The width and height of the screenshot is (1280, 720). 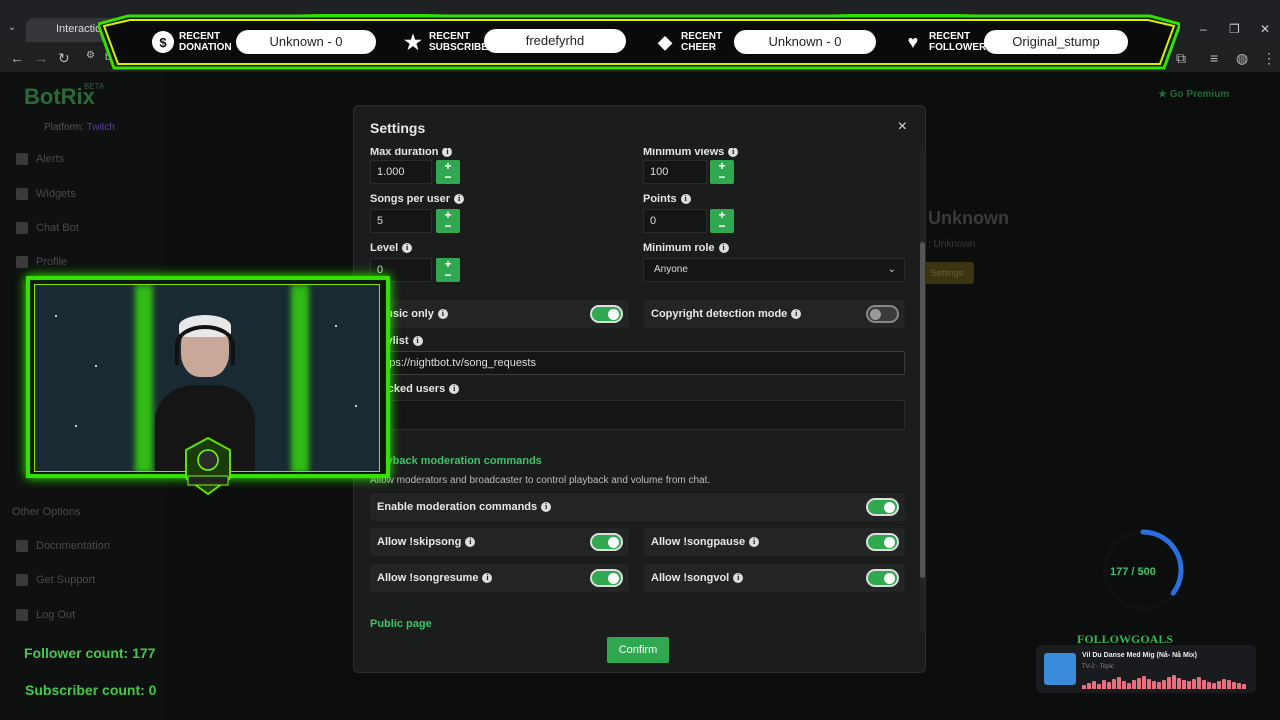 What do you see at coordinates (882, 578) in the screenshot?
I see `songvol-toggle` at bounding box center [882, 578].